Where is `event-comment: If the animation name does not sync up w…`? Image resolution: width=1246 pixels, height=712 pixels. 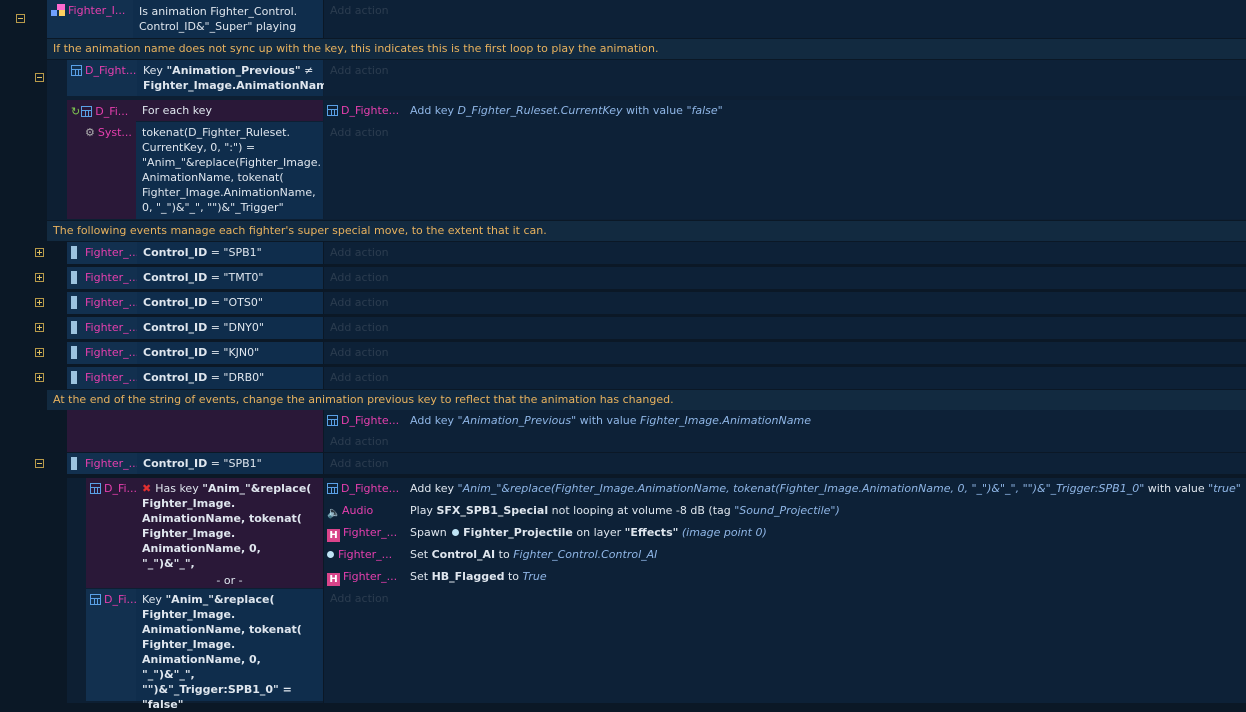
event-comment: If the animation name does not sync up w… is located at coordinates (646, 49).